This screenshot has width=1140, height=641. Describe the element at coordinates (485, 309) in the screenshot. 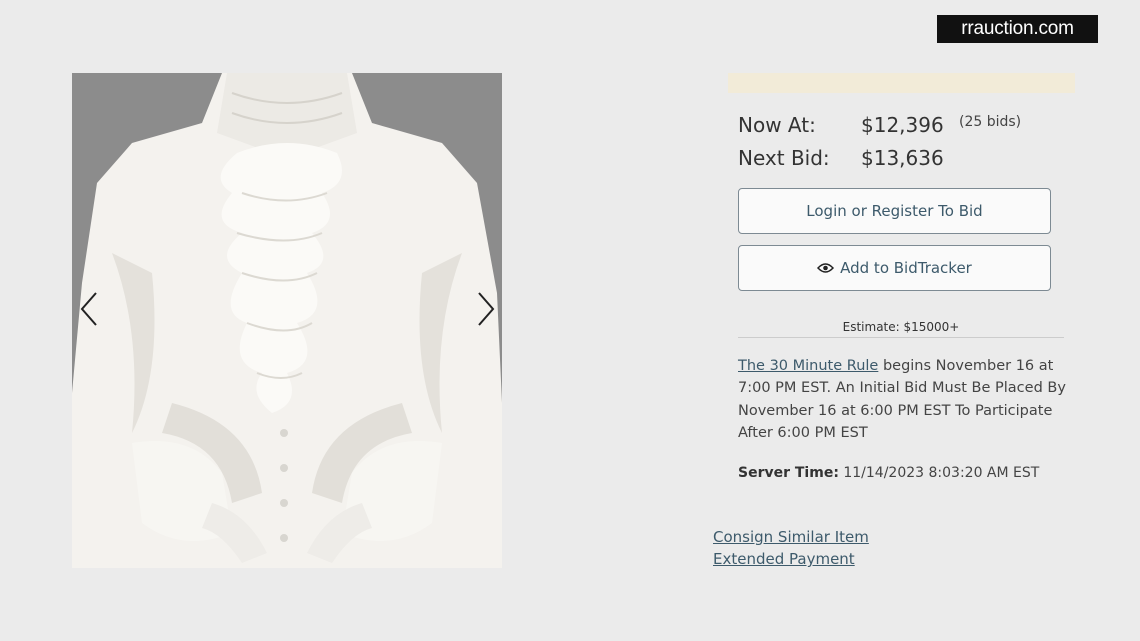

I see `chevron-right-icon` at that location.